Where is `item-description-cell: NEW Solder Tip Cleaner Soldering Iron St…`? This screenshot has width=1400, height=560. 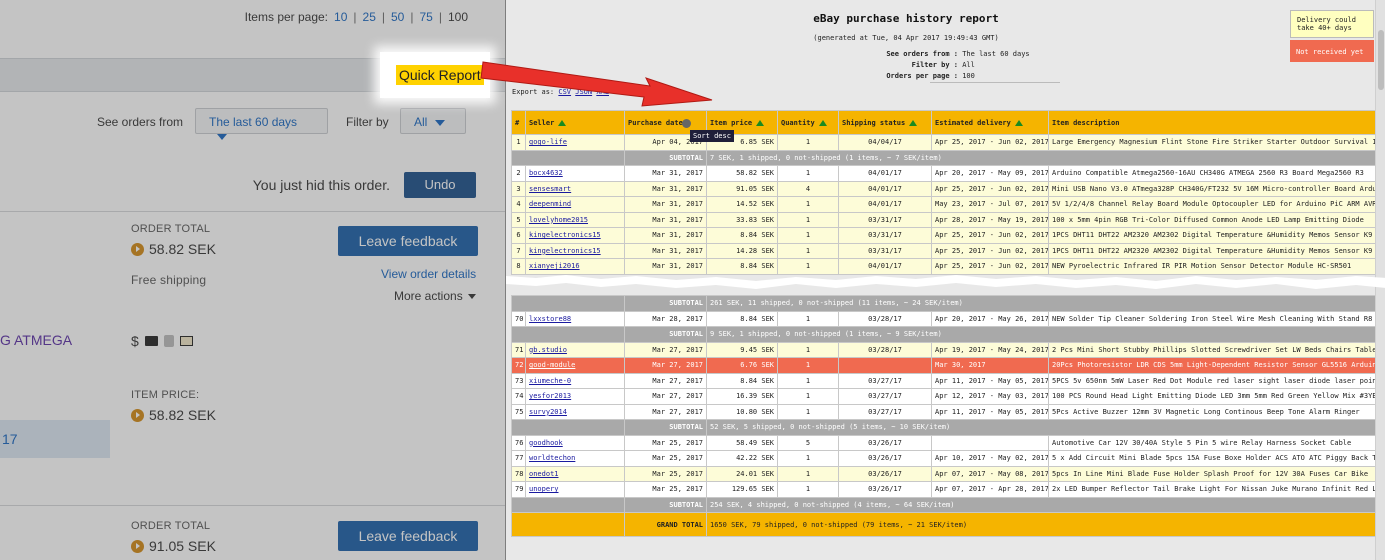 item-description-cell: NEW Solder Tip Cleaner Soldering Iron St… is located at coordinates (1212, 318).